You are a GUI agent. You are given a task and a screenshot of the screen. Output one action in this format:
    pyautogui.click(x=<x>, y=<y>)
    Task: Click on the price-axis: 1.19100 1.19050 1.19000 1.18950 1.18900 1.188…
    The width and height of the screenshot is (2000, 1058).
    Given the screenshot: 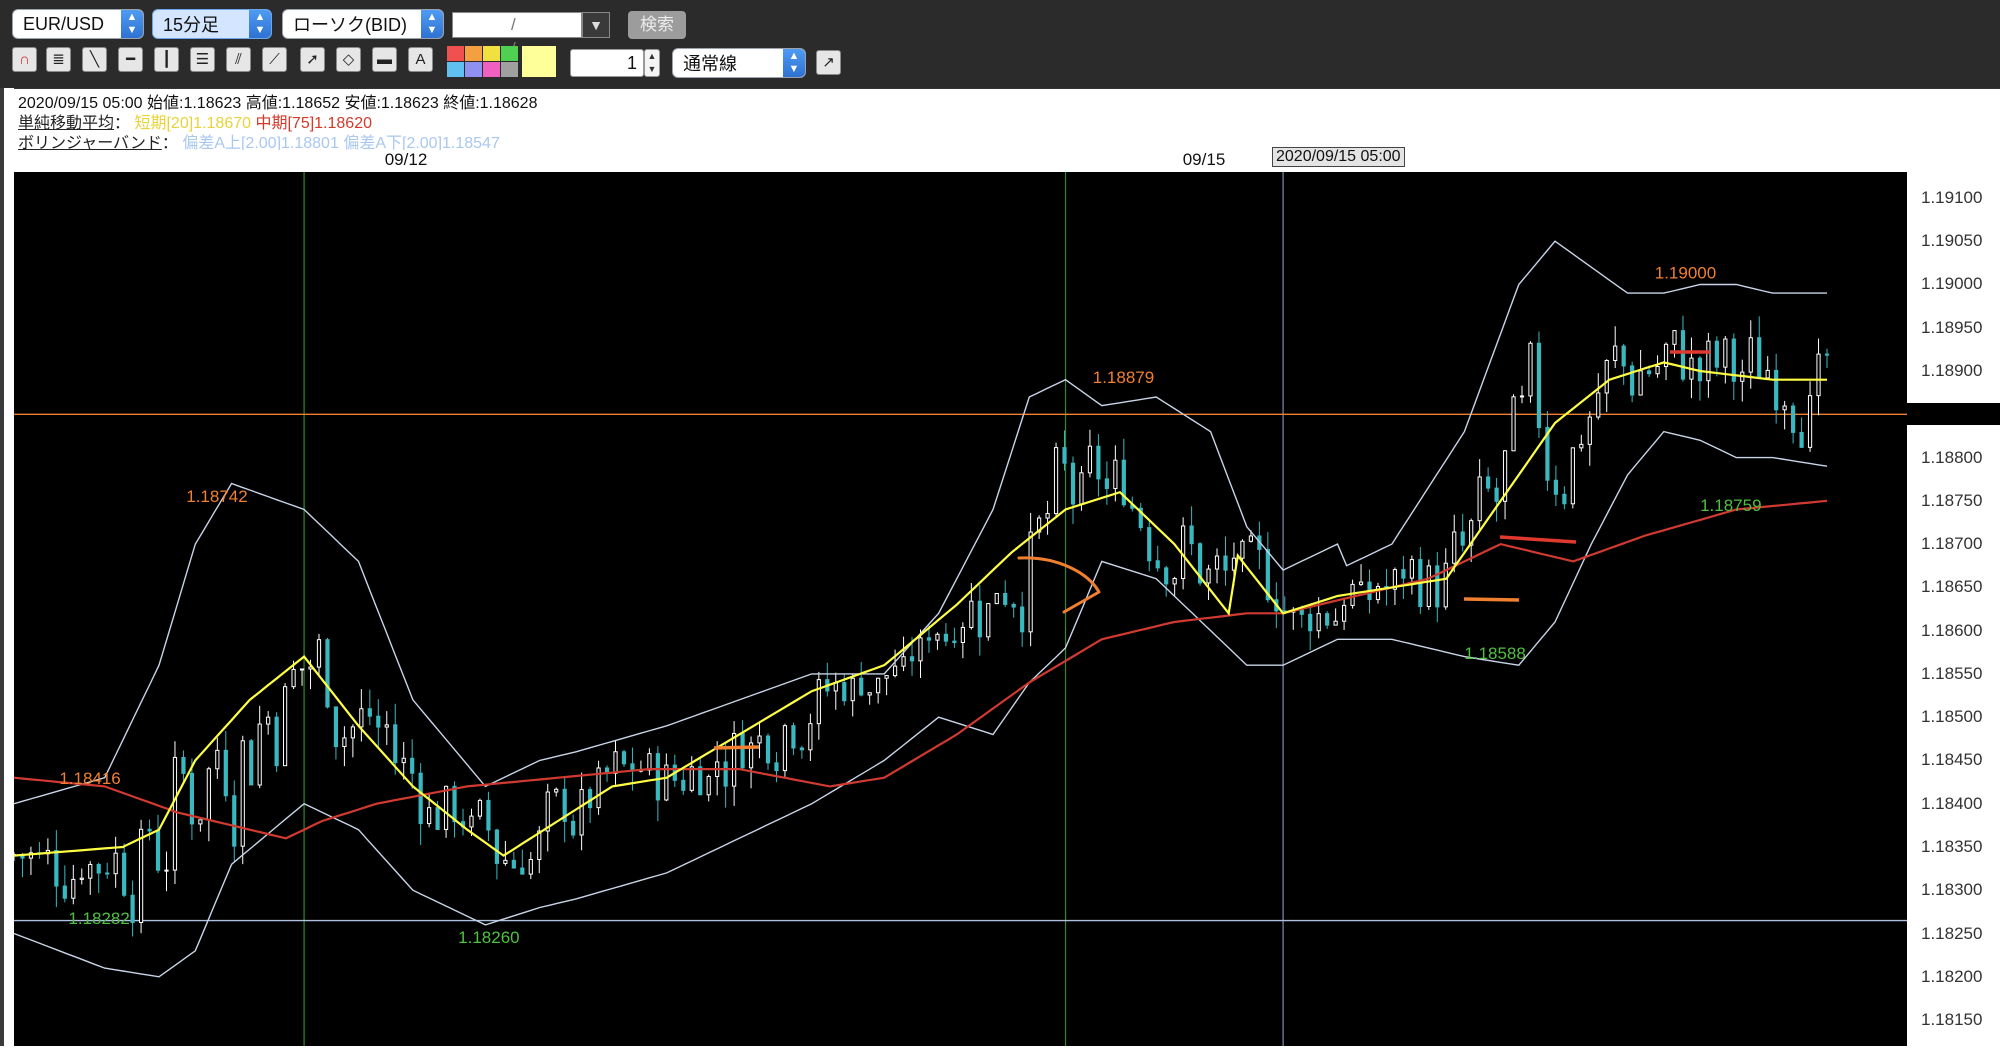 What is the action you would take?
    pyautogui.click(x=1953, y=609)
    